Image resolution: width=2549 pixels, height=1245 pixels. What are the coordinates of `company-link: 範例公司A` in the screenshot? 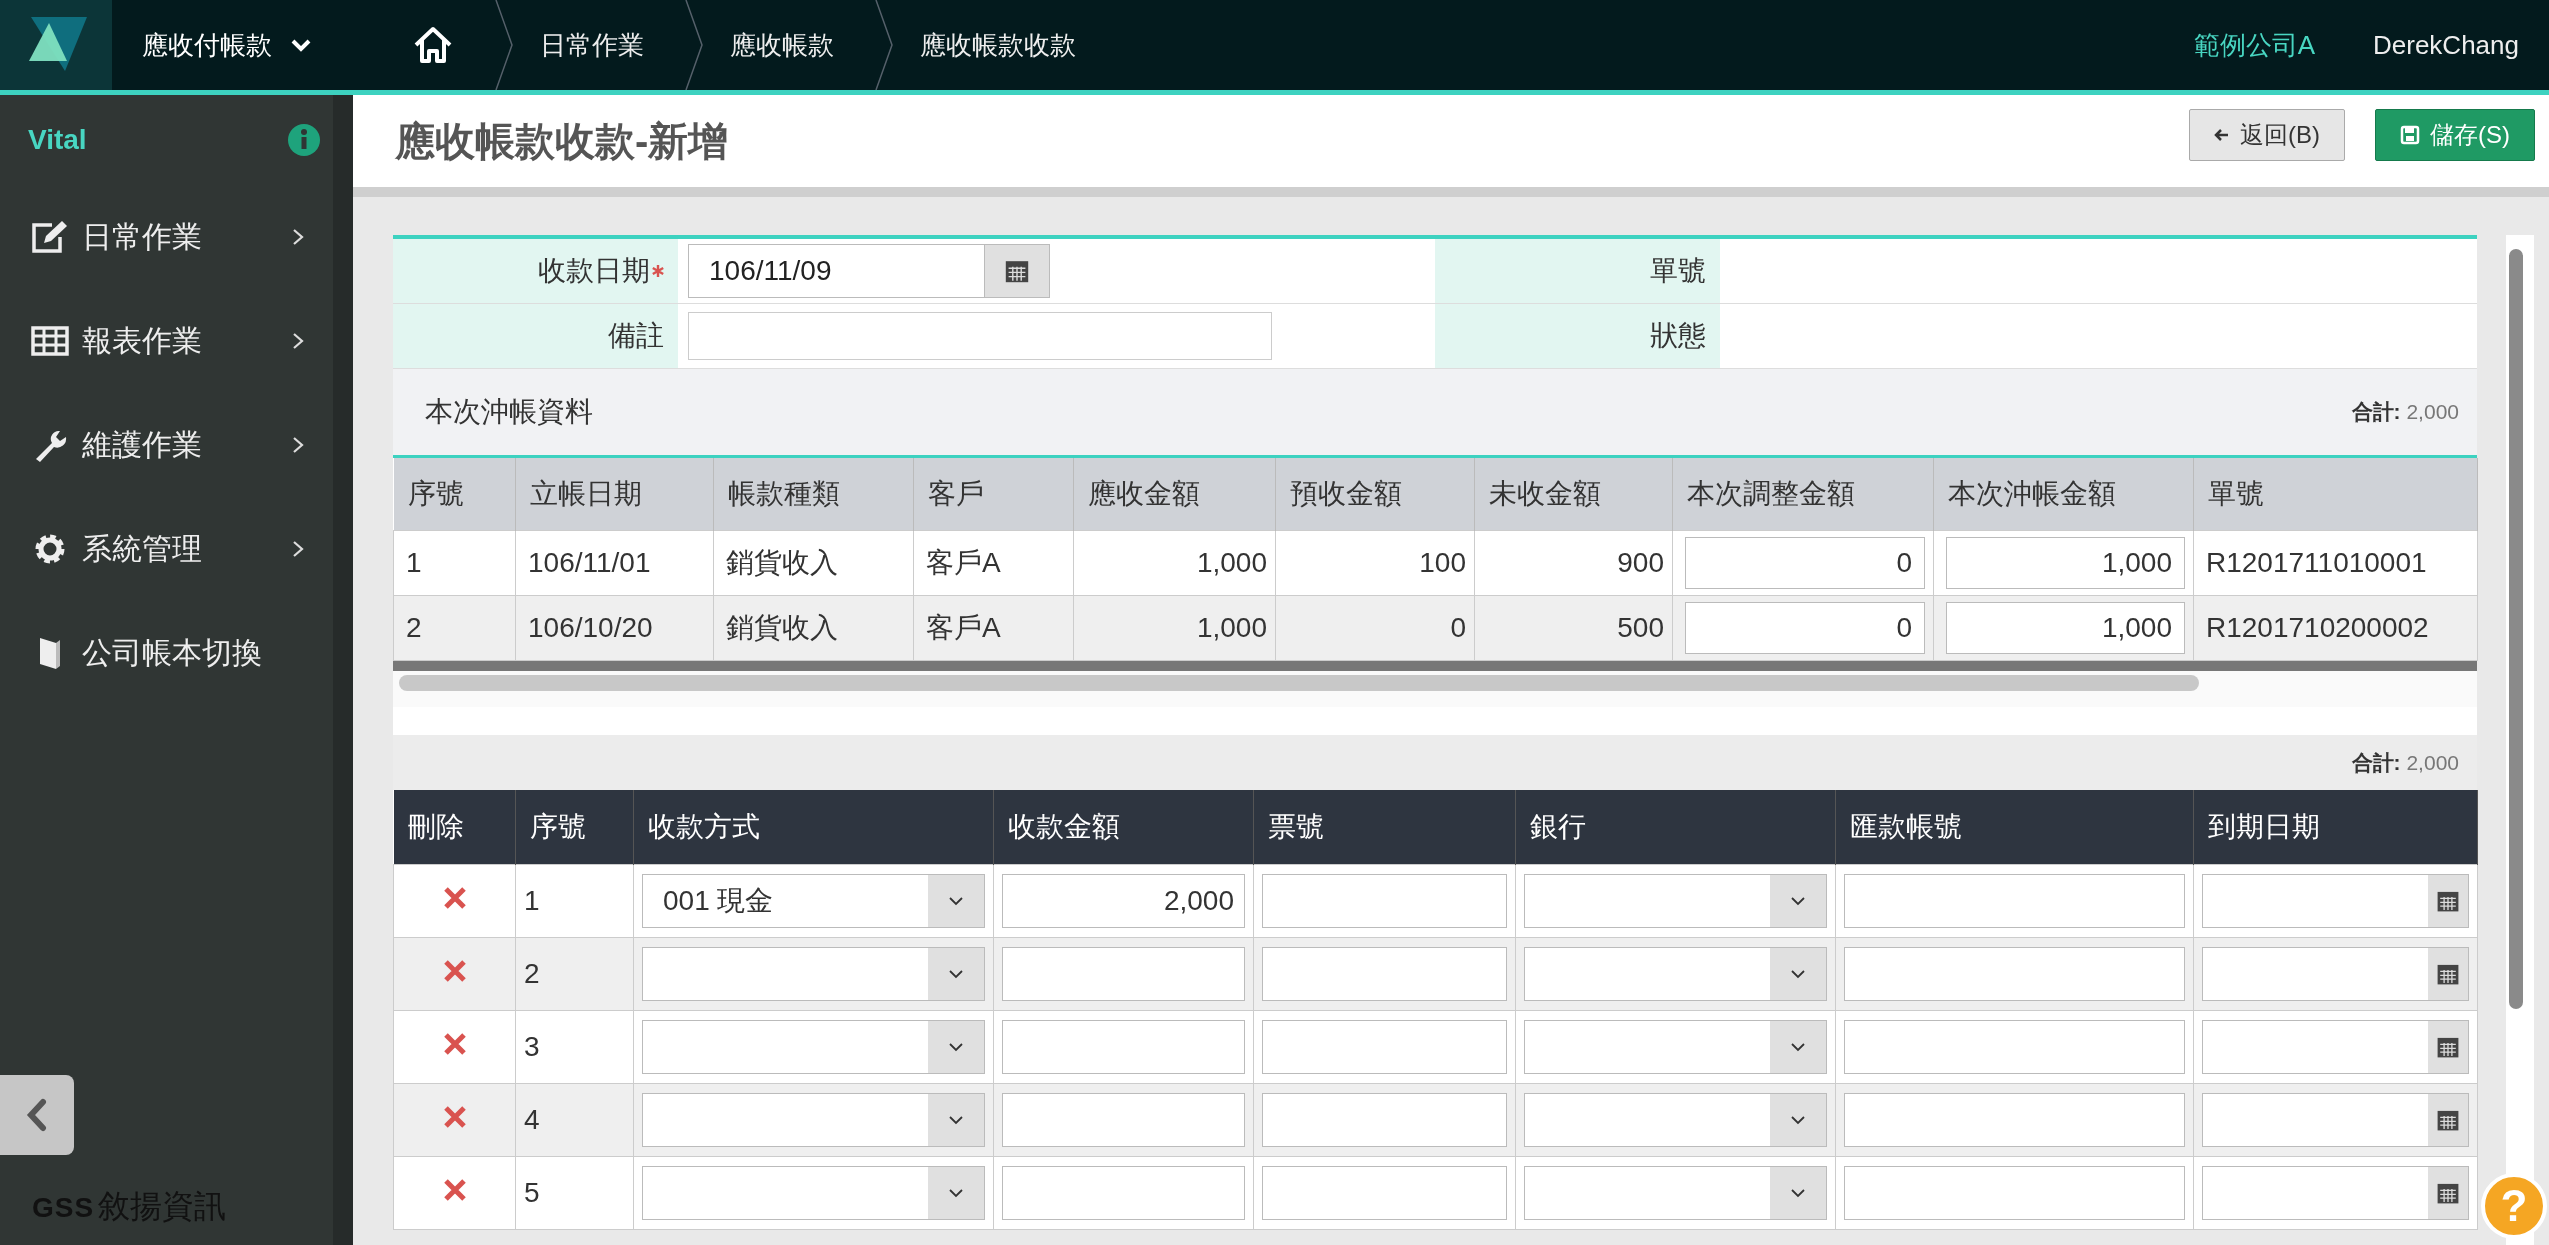 It's located at (2254, 45).